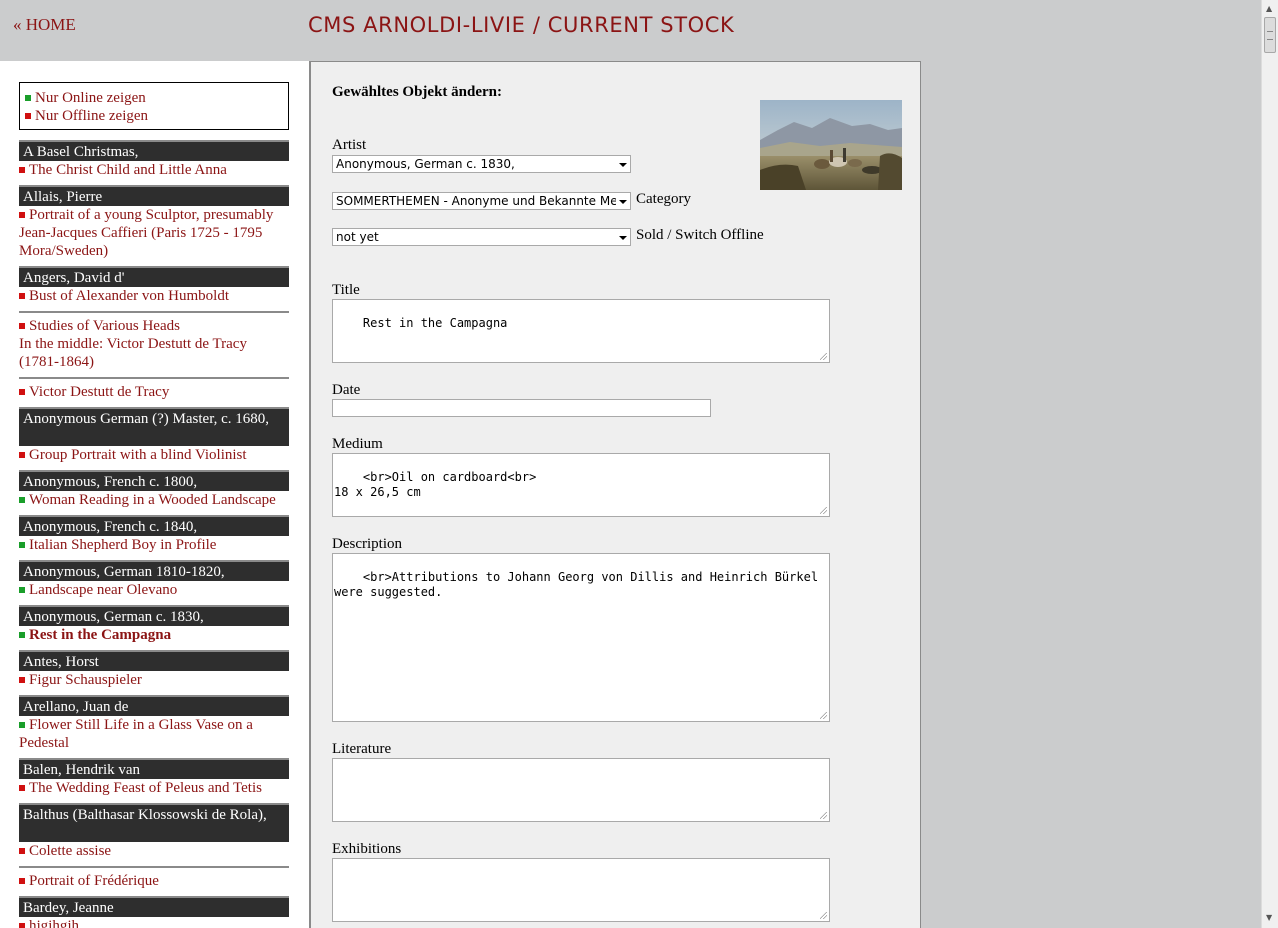  Describe the element at coordinates (156, 116) in the screenshot. I see `filter-offline-link: Nur Offline zeigen` at that location.